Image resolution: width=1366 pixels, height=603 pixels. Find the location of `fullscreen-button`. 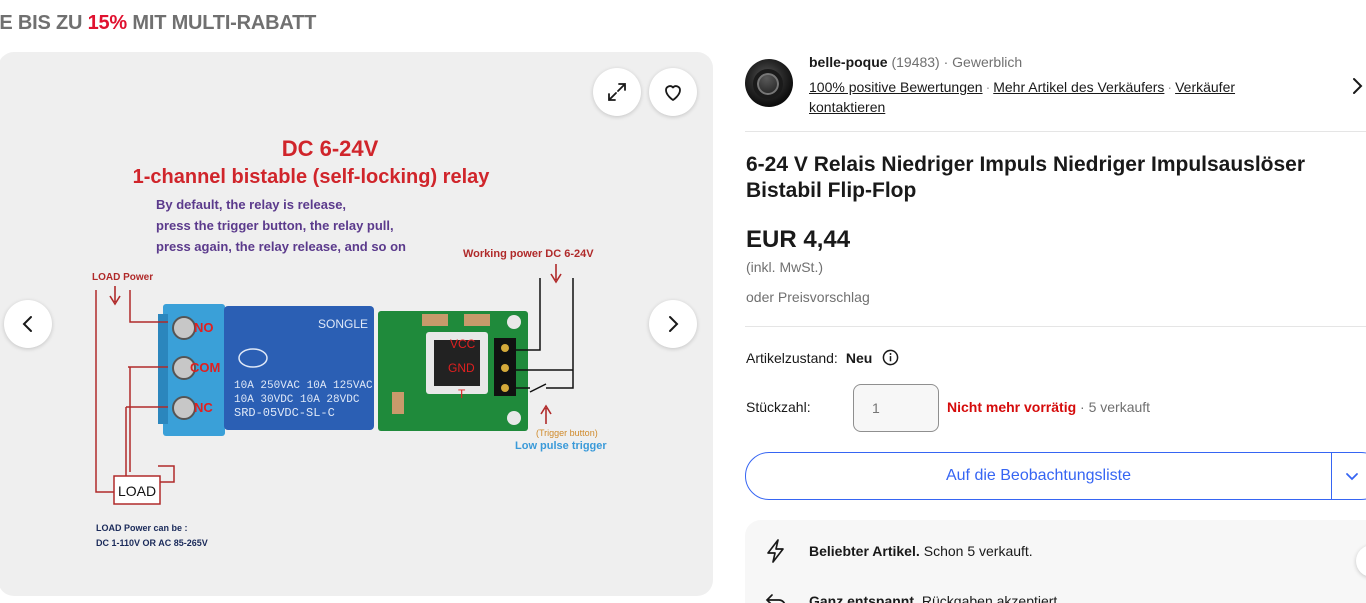

fullscreen-button is located at coordinates (617, 92).